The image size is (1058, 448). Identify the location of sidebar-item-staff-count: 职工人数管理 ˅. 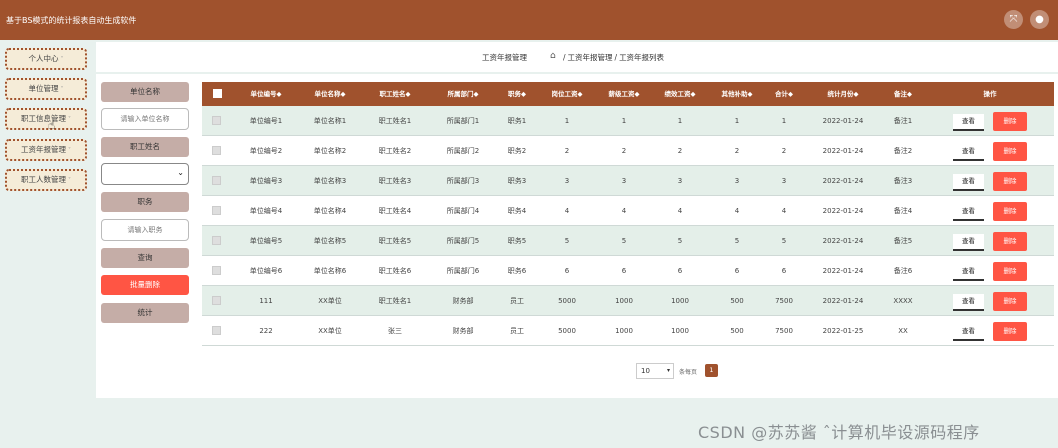
(46, 180).